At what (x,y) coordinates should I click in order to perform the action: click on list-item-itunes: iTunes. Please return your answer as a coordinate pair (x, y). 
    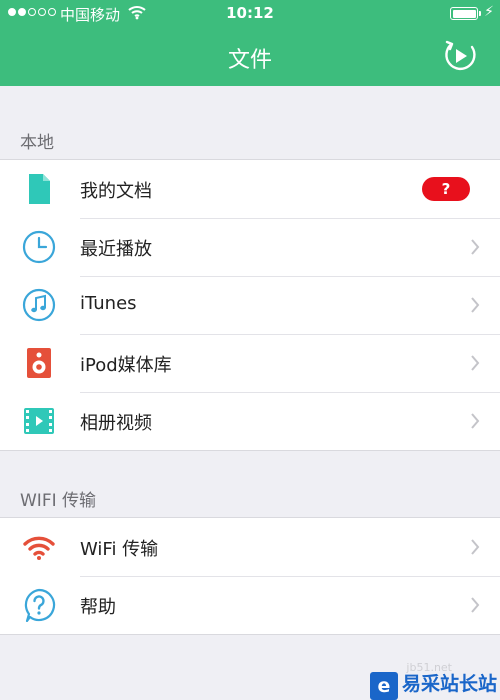
    Looking at the image, I should click on (250, 305).